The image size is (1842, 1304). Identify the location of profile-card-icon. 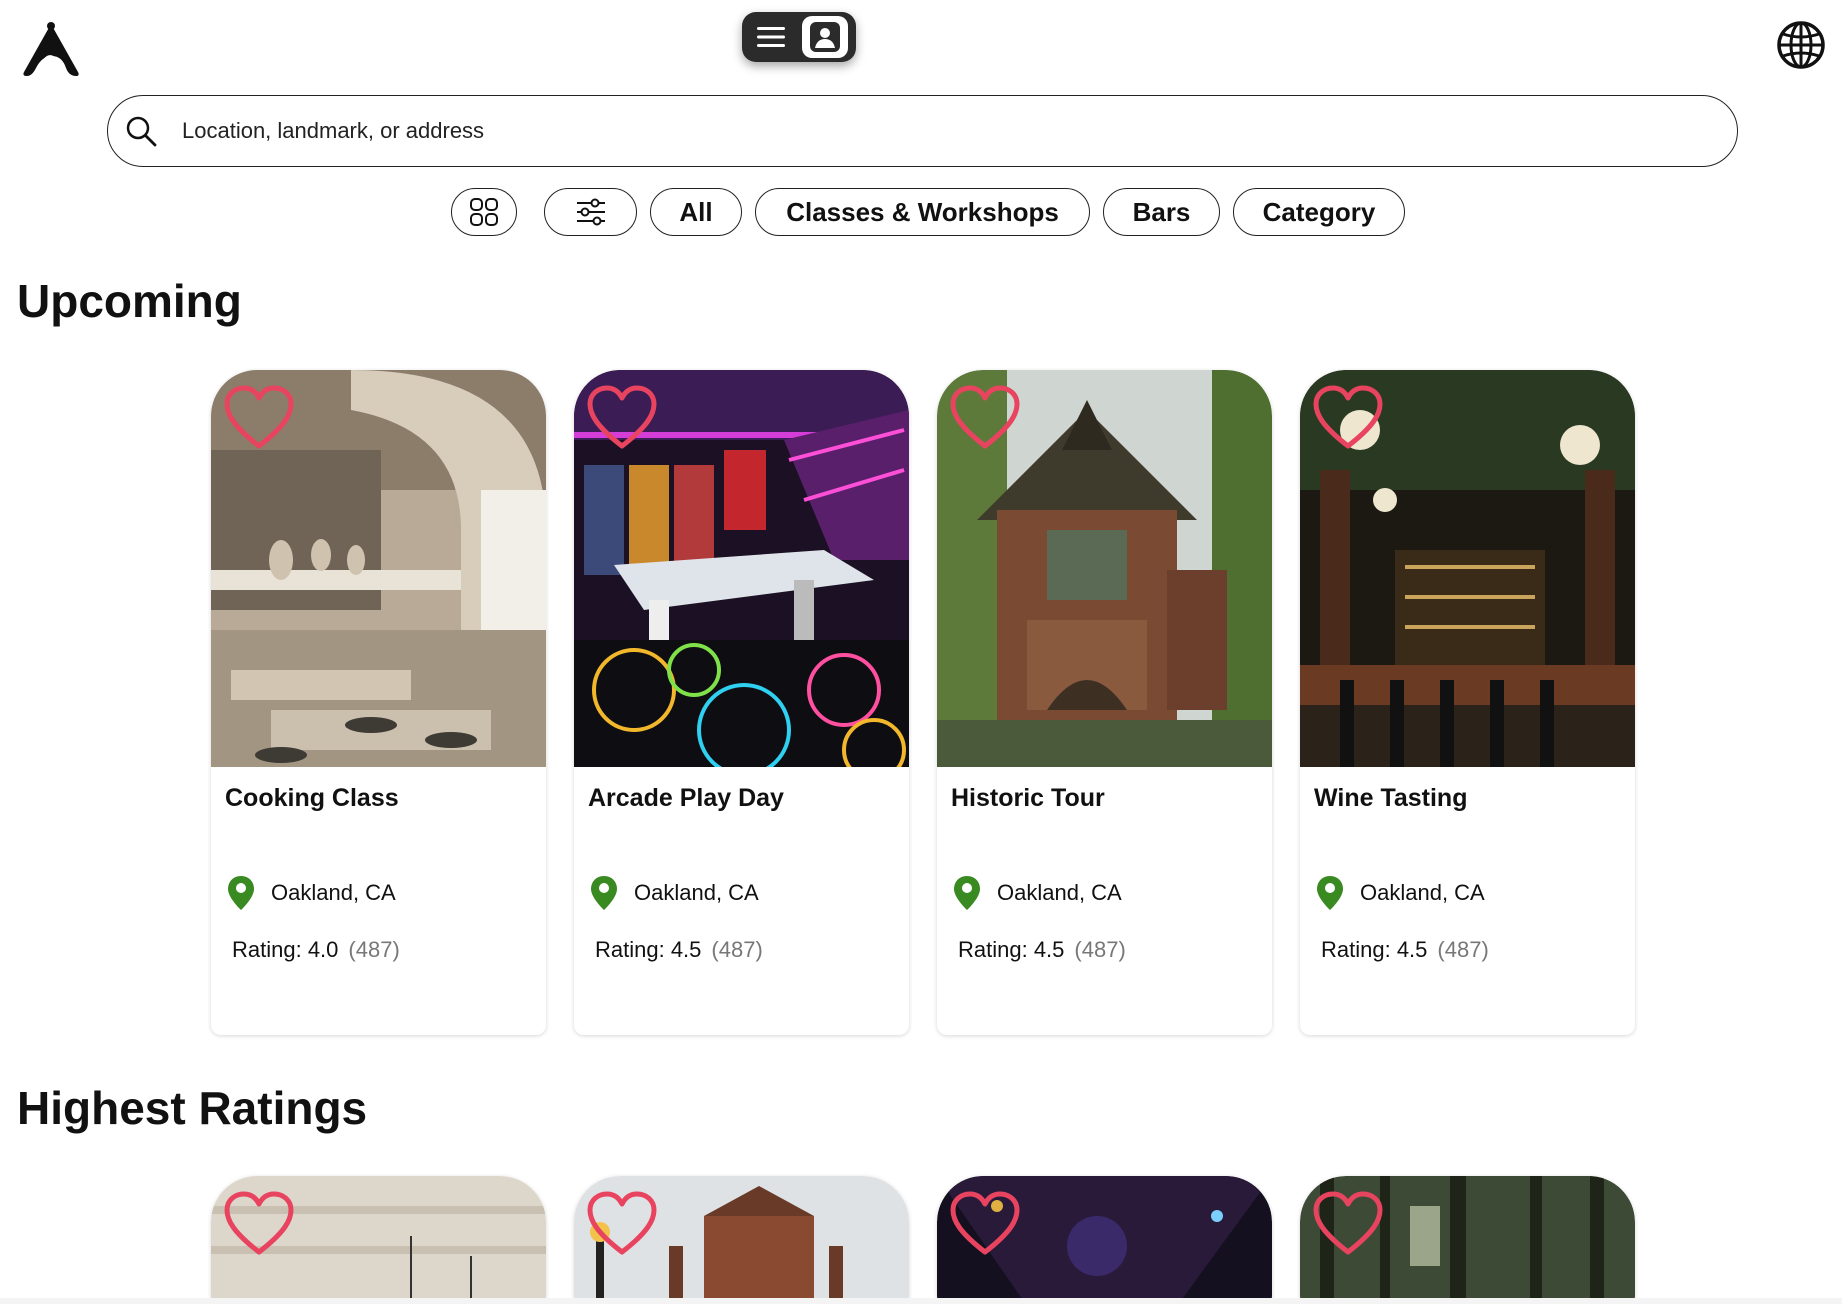
(825, 37).